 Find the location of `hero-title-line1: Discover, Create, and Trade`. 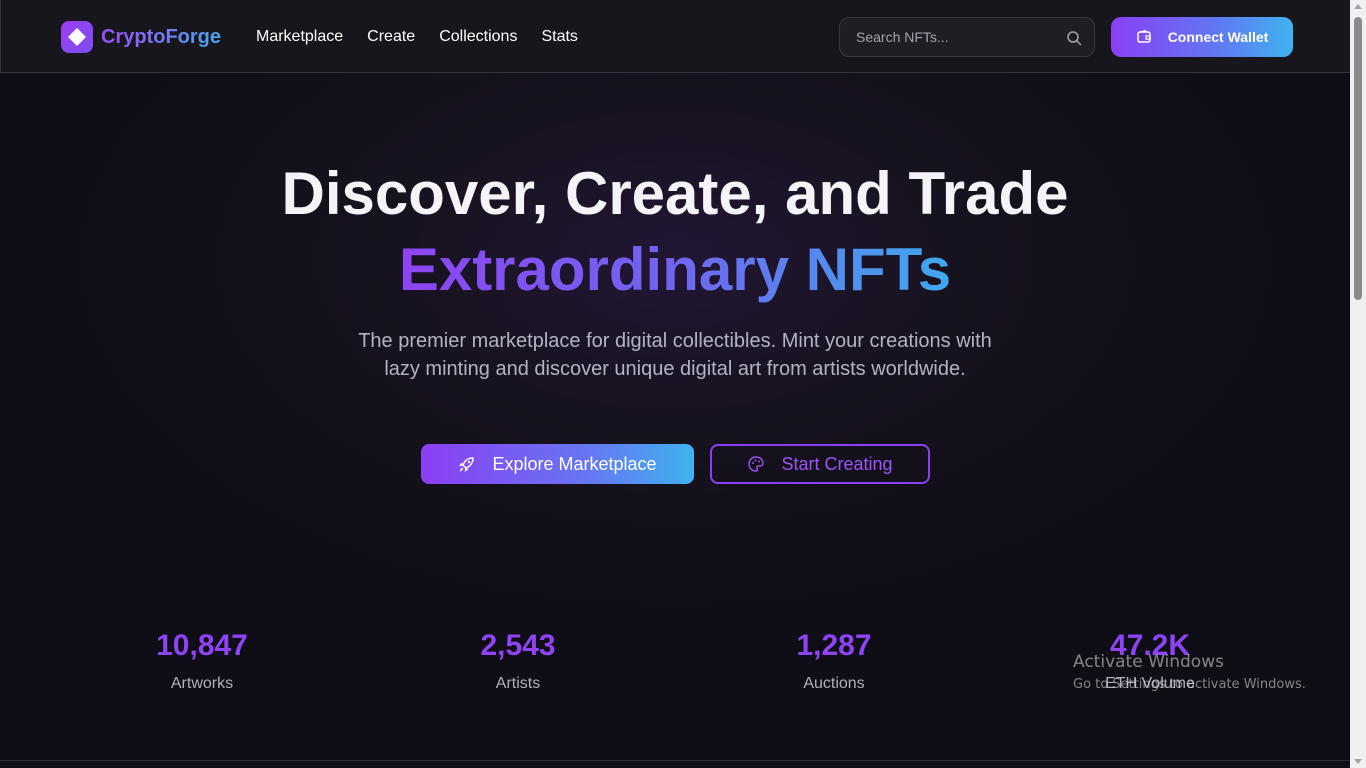

hero-title-line1: Discover, Create, and Trade is located at coordinates (675, 193).